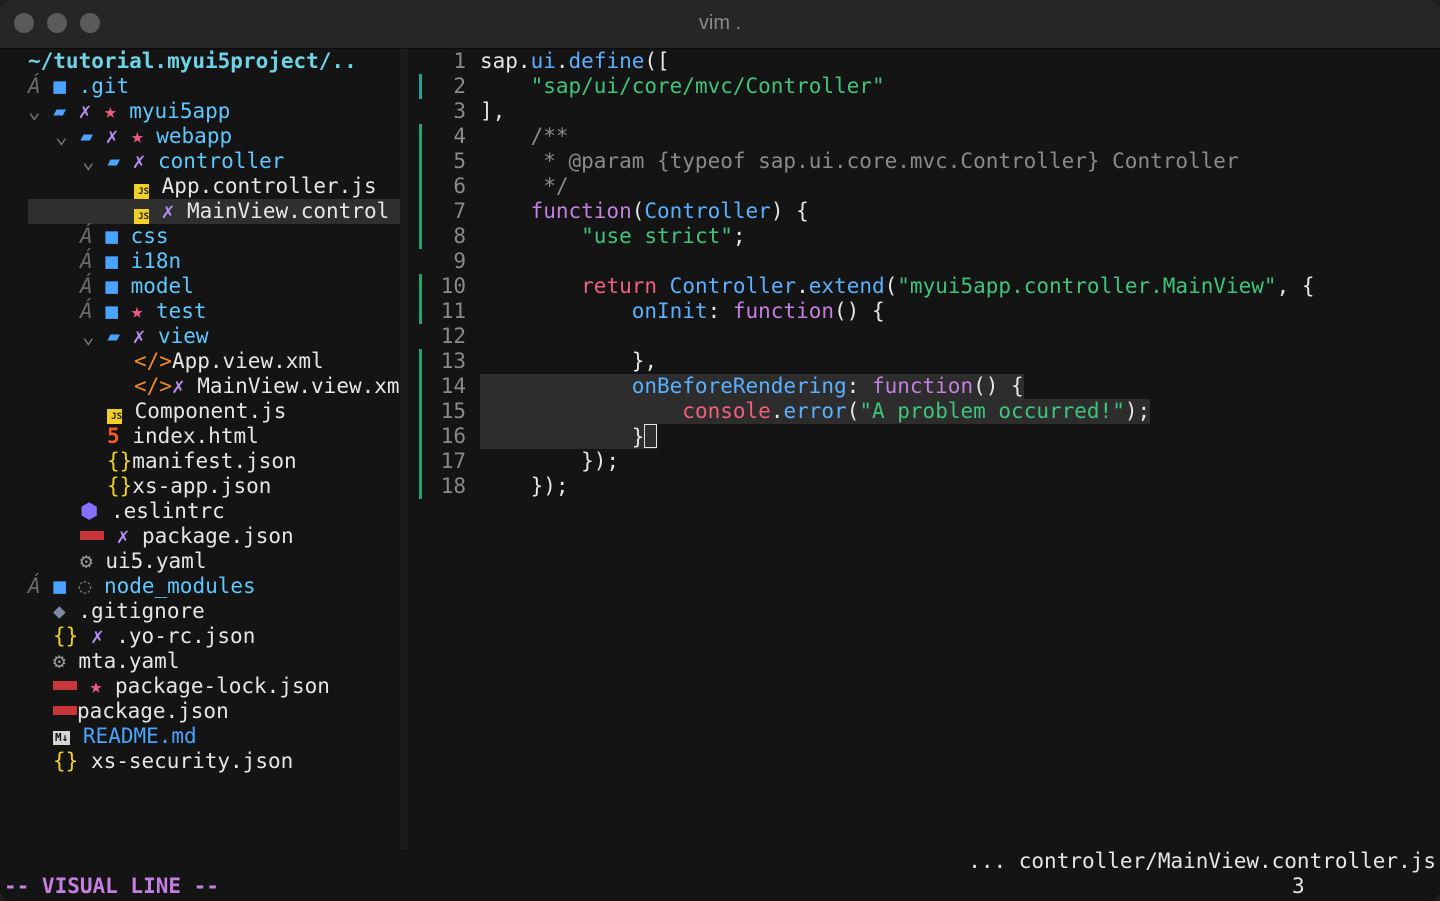 The height and width of the screenshot is (901, 1440). I want to click on line-number: 10, so click(453, 286).